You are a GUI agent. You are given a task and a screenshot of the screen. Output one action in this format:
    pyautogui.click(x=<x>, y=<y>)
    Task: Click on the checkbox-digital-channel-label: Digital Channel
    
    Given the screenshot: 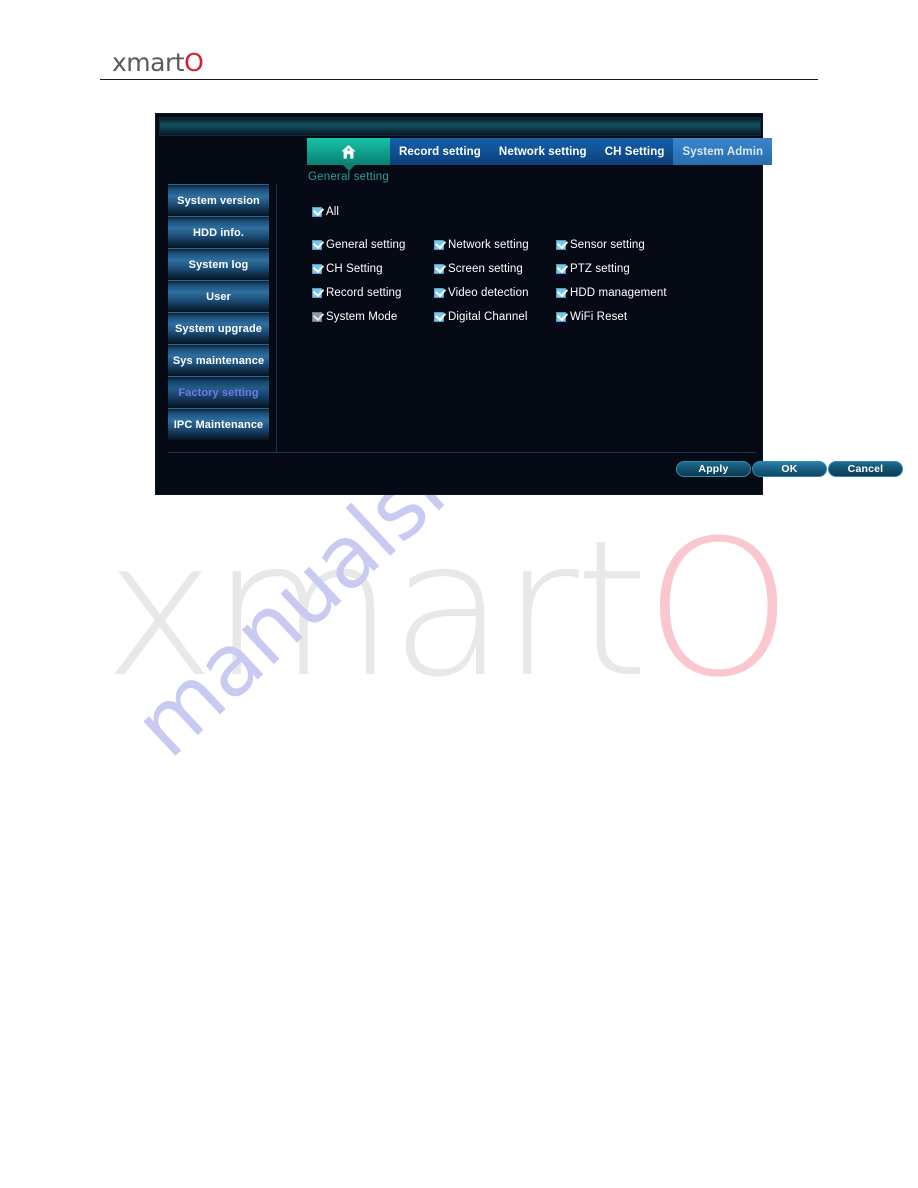 What is the action you would take?
    pyautogui.click(x=488, y=317)
    